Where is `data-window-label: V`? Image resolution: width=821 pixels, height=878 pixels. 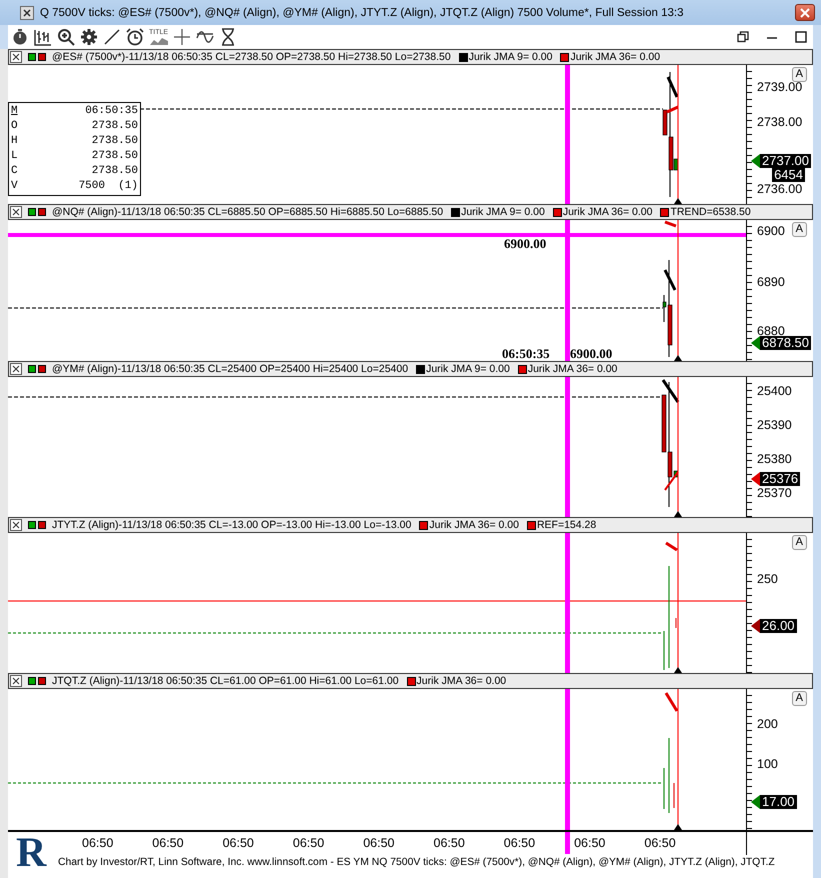
data-window-label: V is located at coordinates (14, 186).